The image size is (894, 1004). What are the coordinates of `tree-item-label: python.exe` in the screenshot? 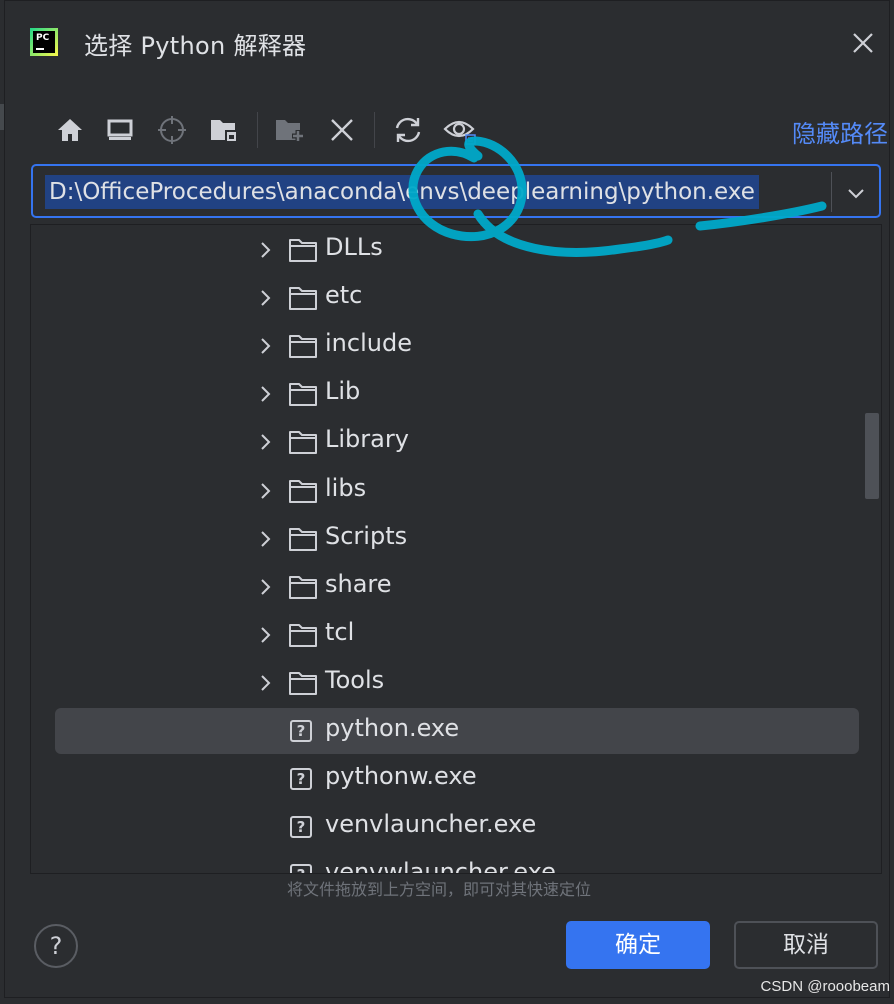 It's located at (392, 728).